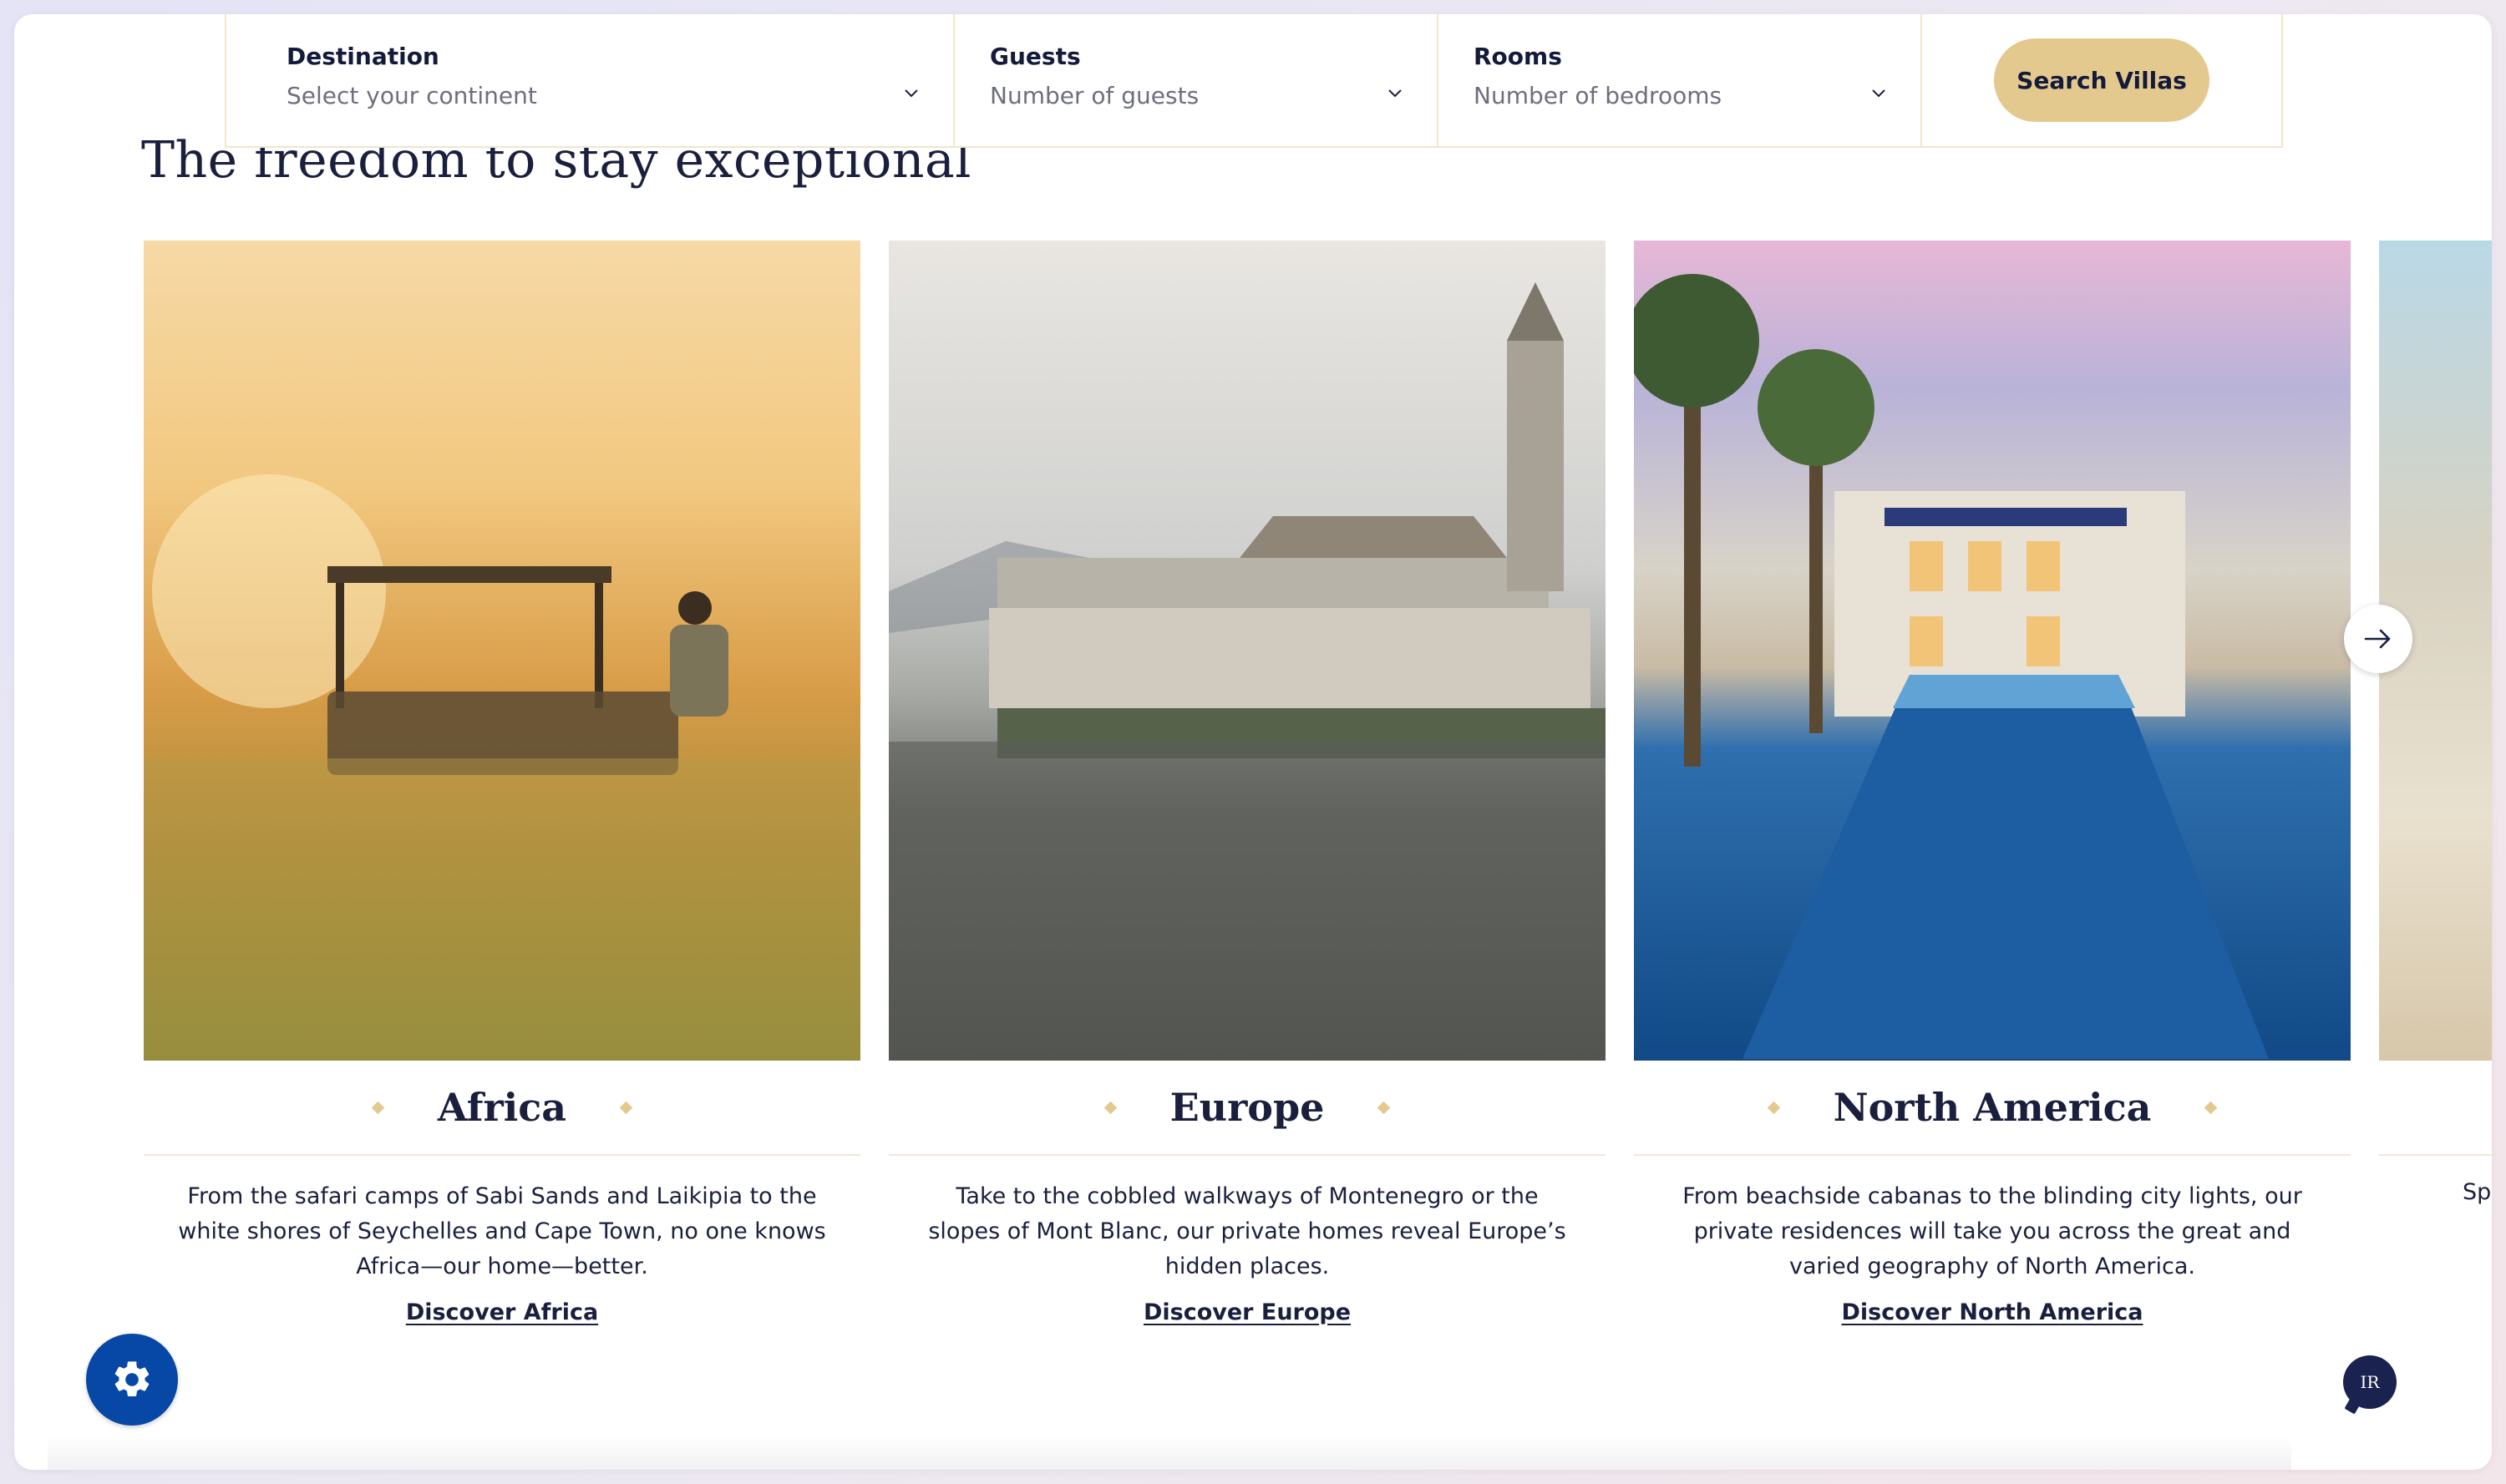  Describe the element at coordinates (2435, 1108) in the screenshot. I see `card-title-row` at that location.